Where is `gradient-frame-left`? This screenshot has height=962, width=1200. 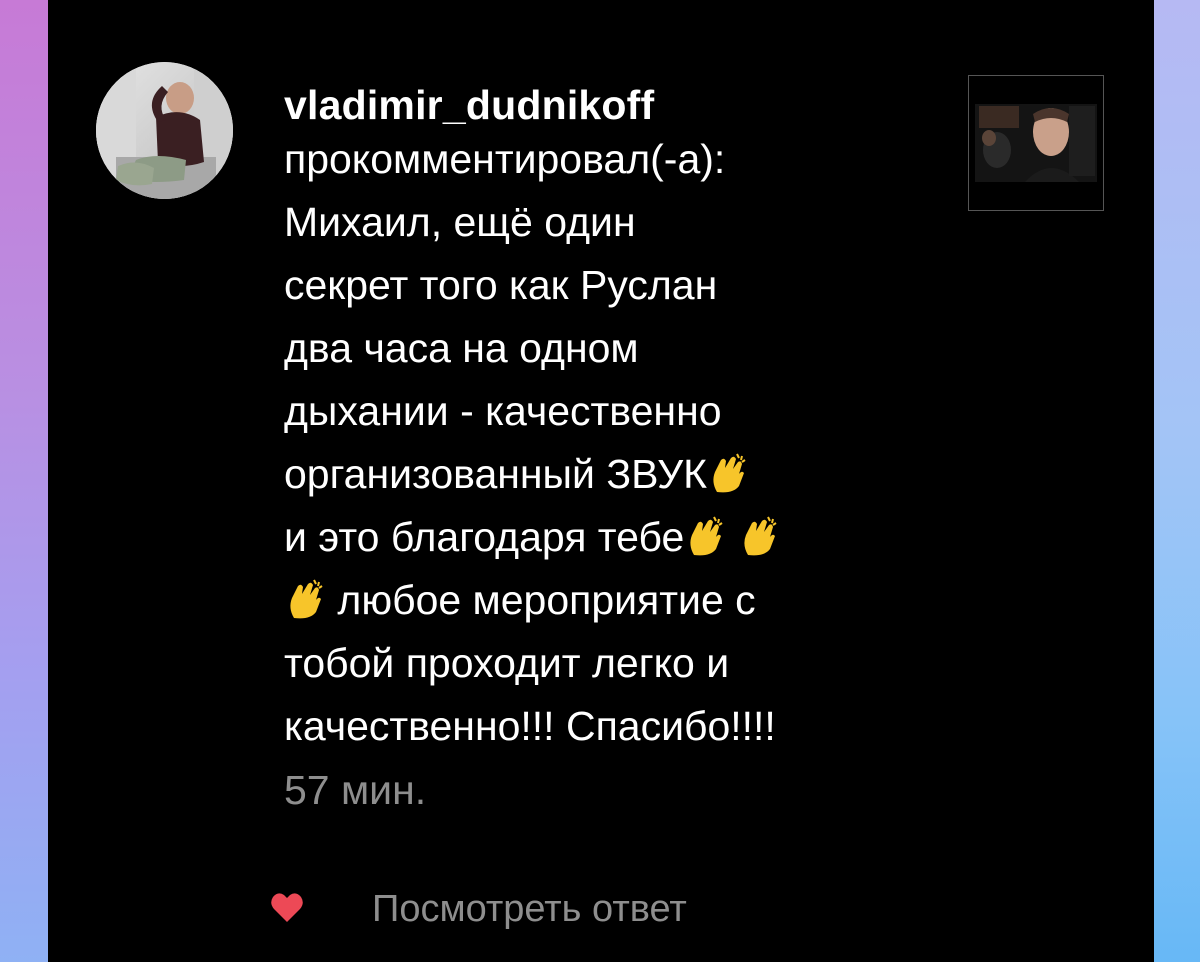 gradient-frame-left is located at coordinates (24, 481).